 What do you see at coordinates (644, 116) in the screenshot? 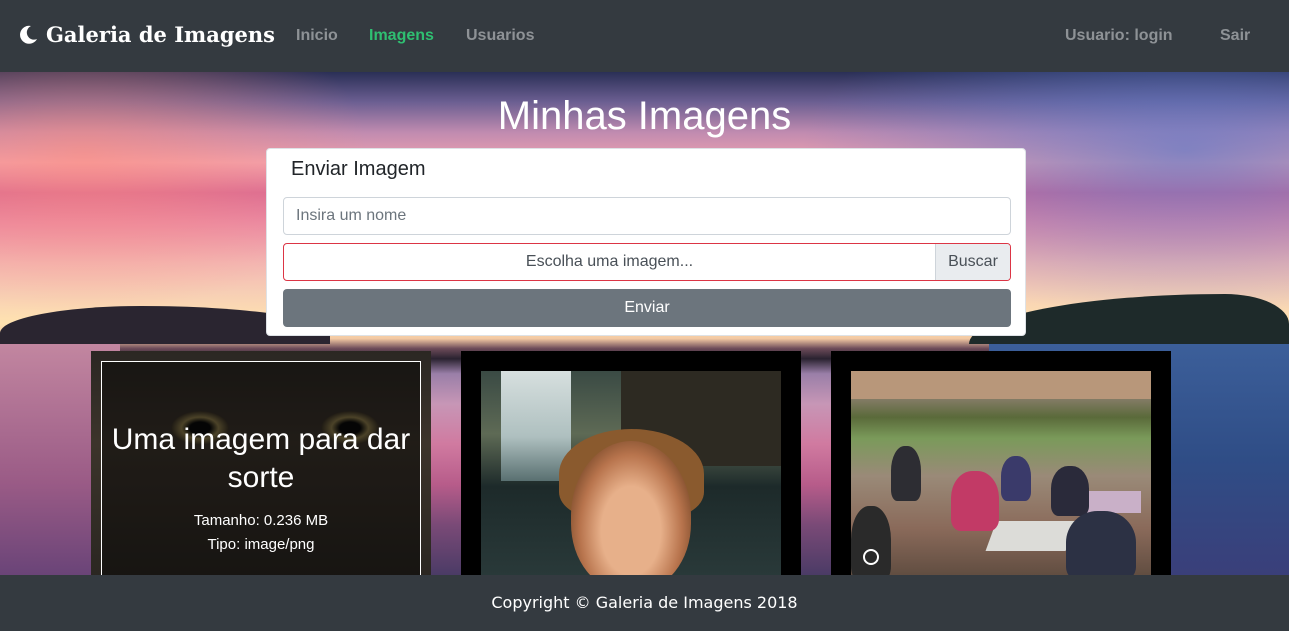
I see `page-title: Minhas Imagens` at bounding box center [644, 116].